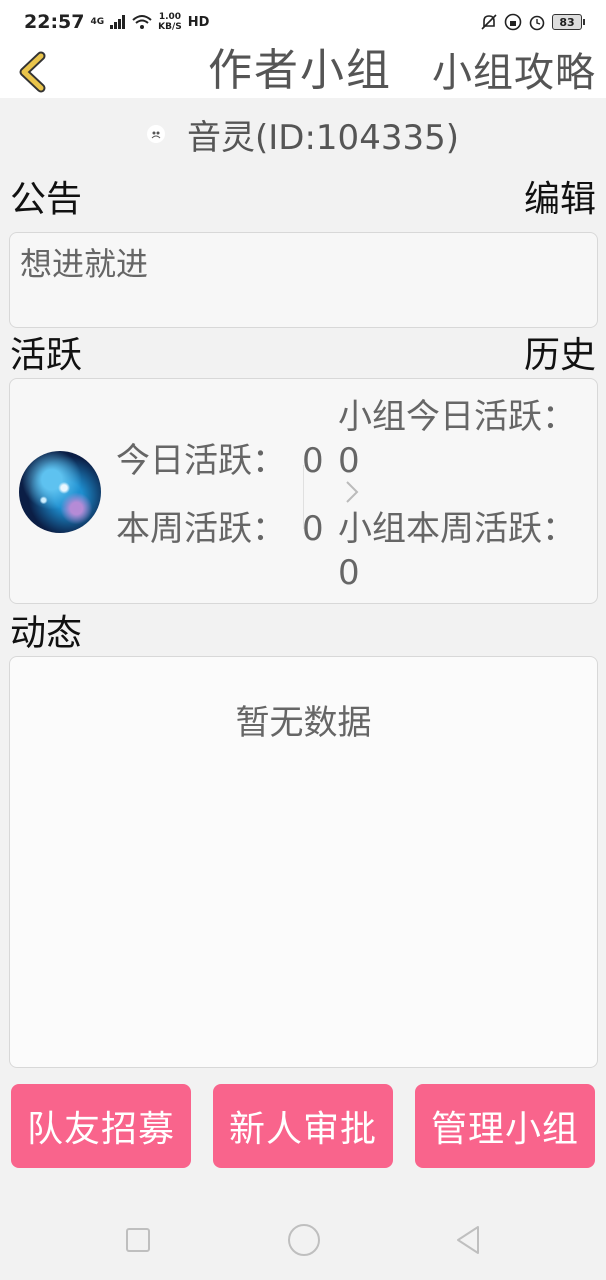  Describe the element at coordinates (46, 355) in the screenshot. I see `activity-heading: 活跃` at that location.